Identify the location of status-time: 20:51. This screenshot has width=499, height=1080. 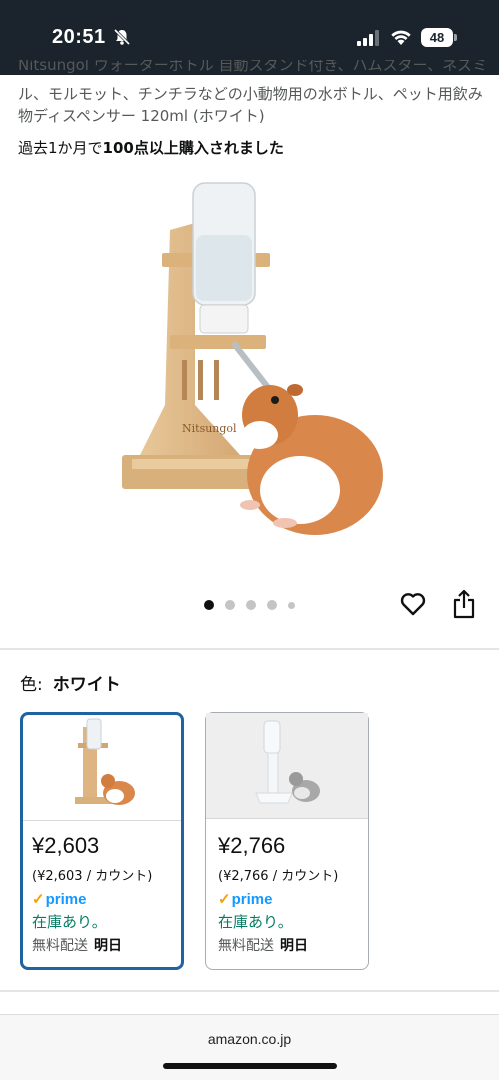
(79, 37).